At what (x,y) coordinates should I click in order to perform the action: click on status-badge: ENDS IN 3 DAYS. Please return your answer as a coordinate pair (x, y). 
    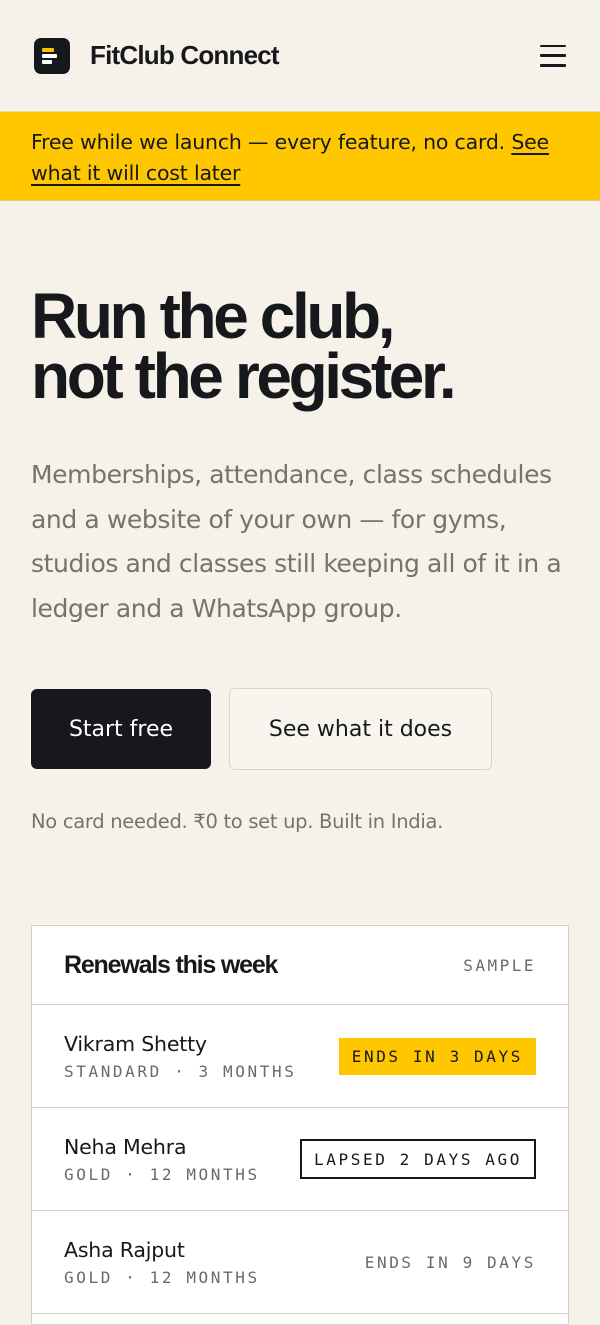
    Looking at the image, I should click on (437, 1056).